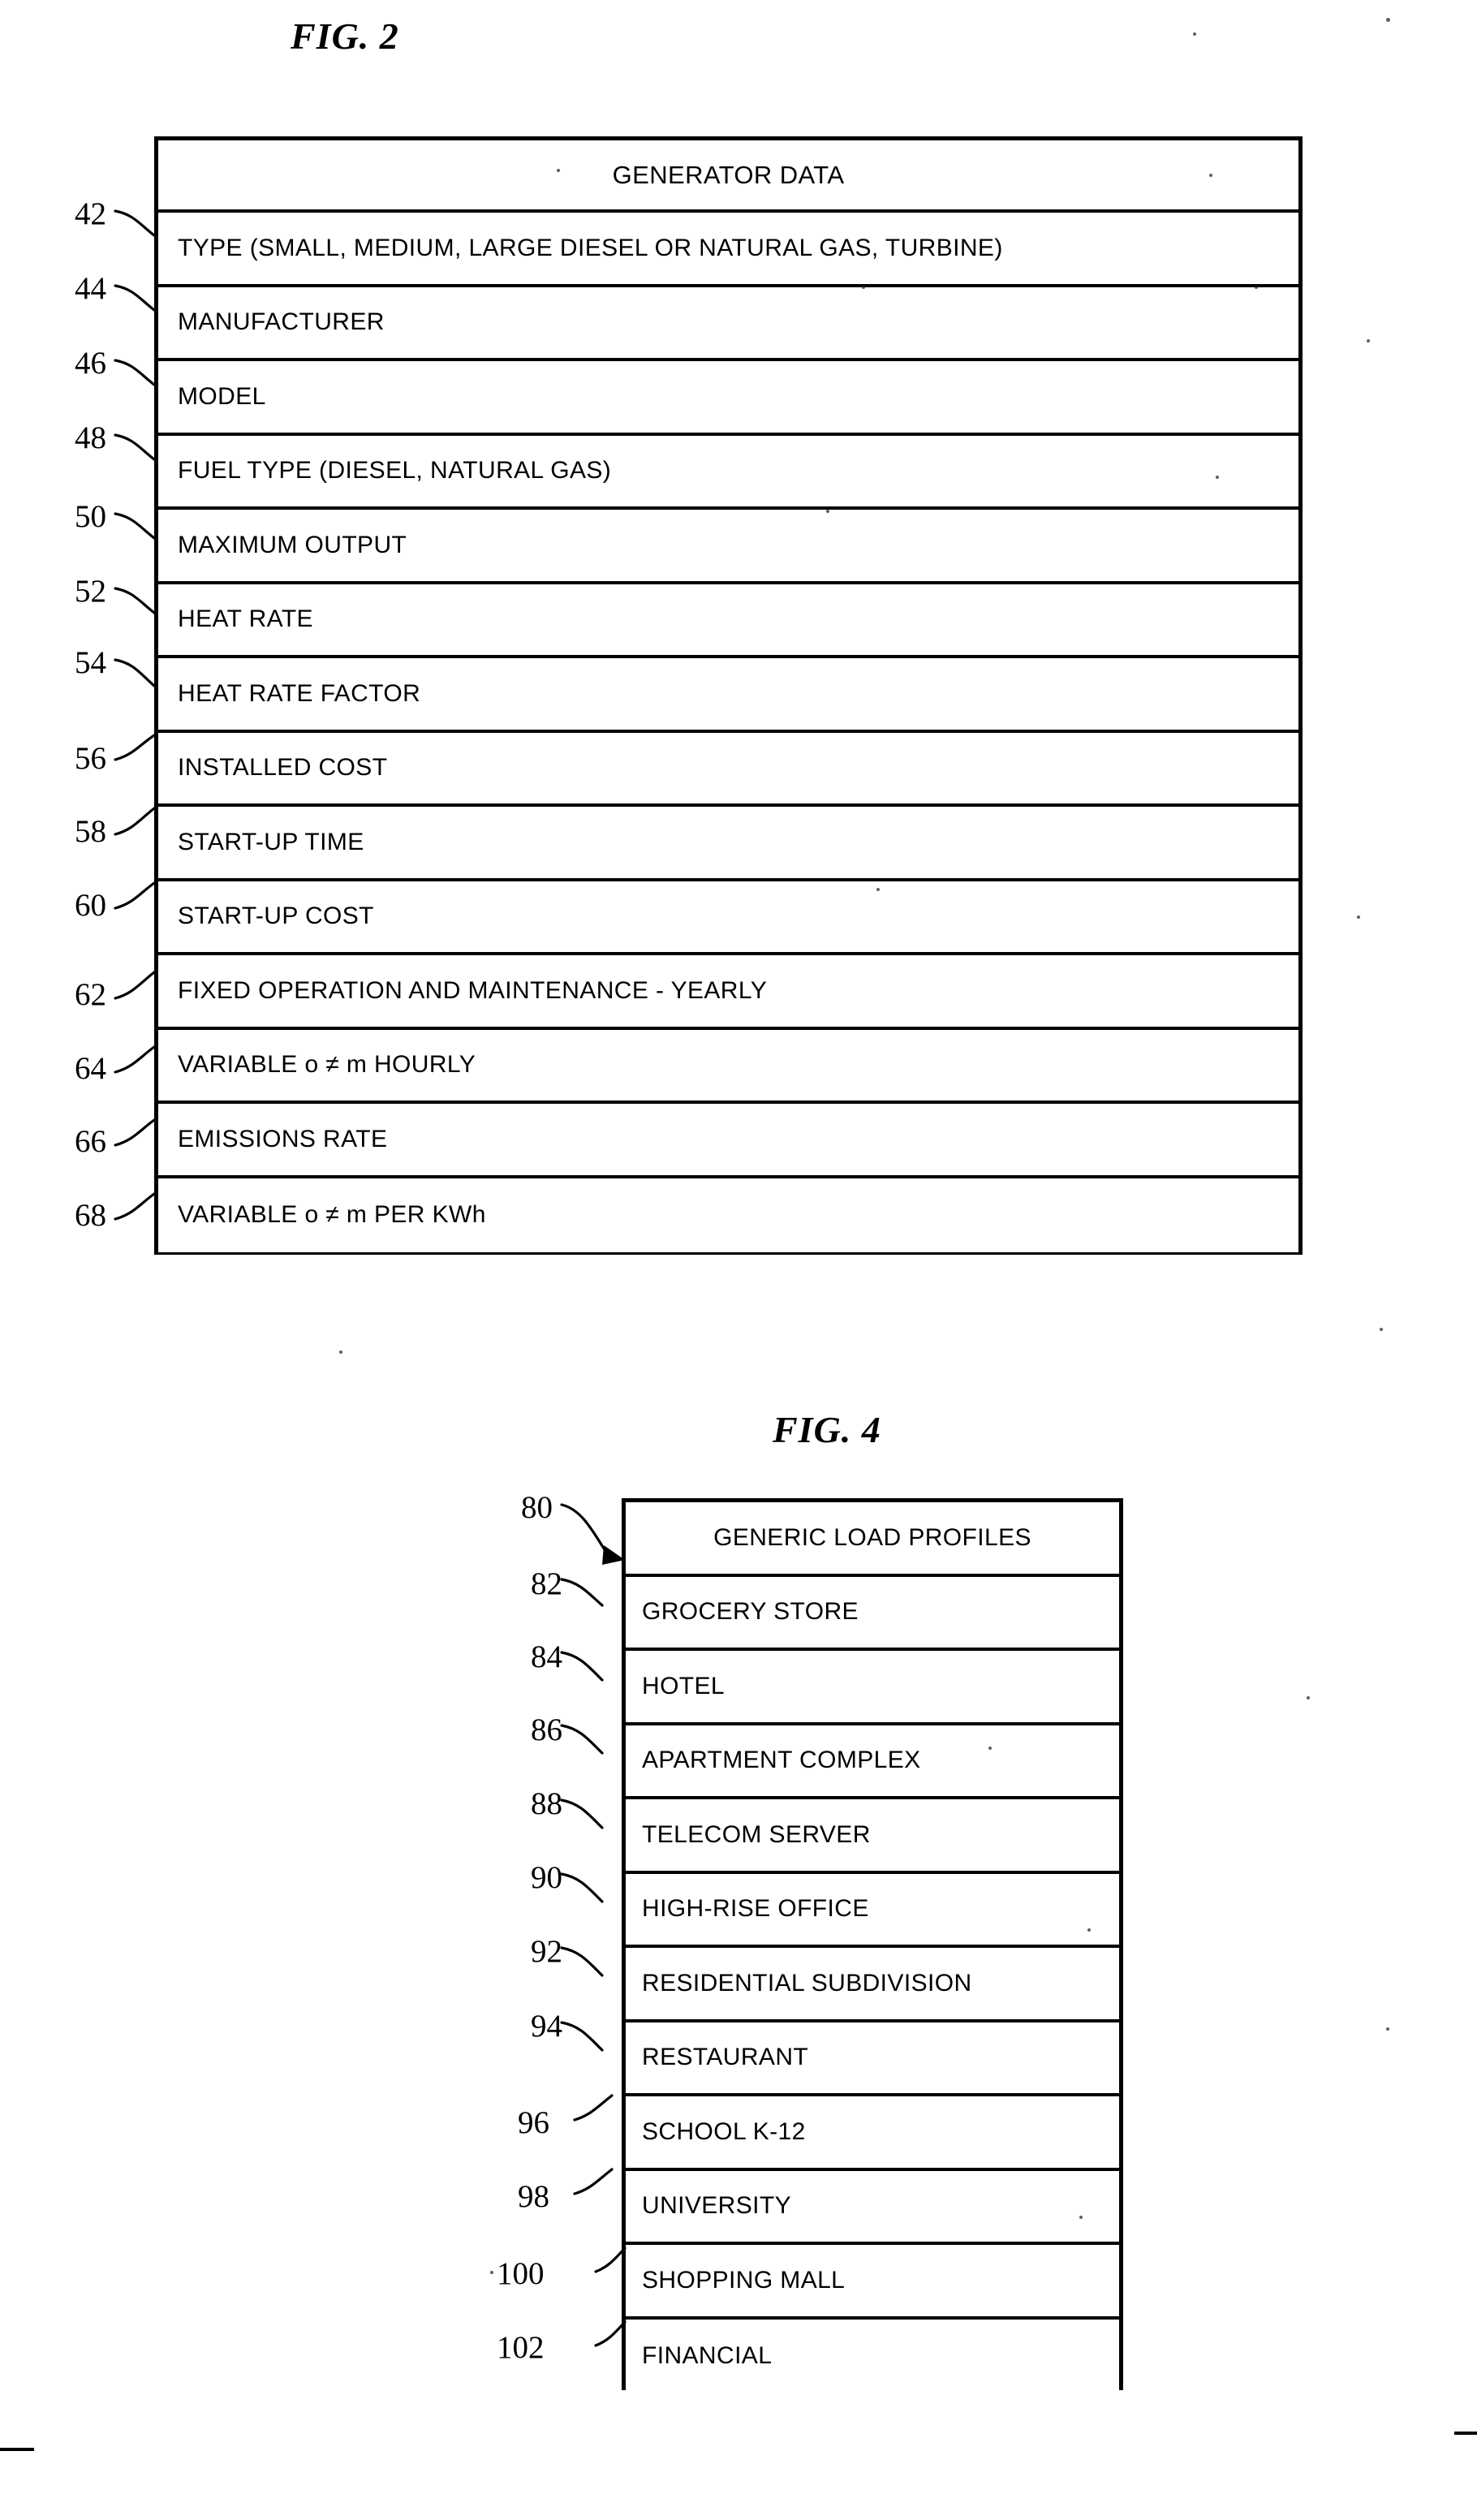 The image size is (1477, 2520). Describe the element at coordinates (547, 2027) in the screenshot. I see `reference-numeral-94: 94` at that location.